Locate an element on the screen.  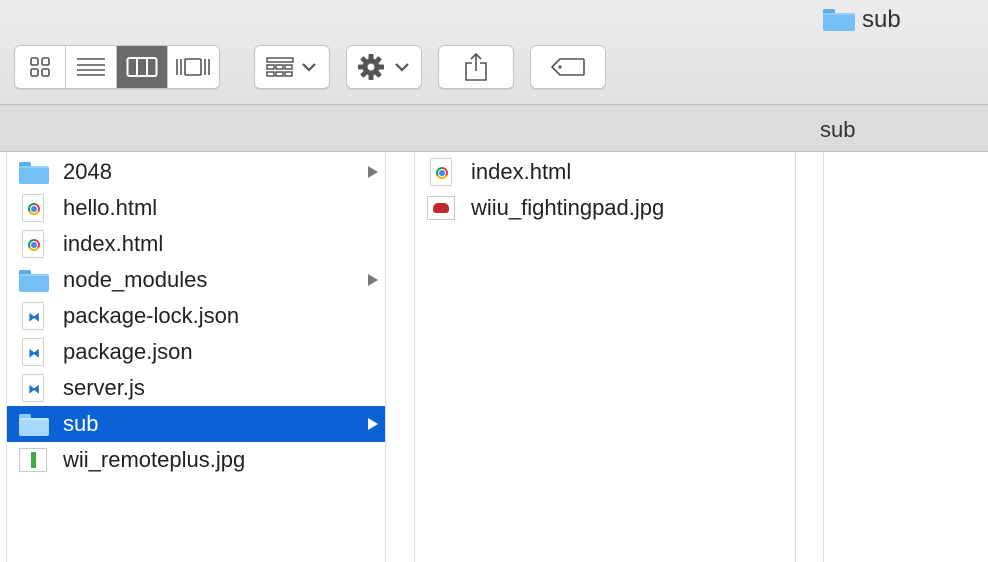
gear-icon is located at coordinates (383, 67).